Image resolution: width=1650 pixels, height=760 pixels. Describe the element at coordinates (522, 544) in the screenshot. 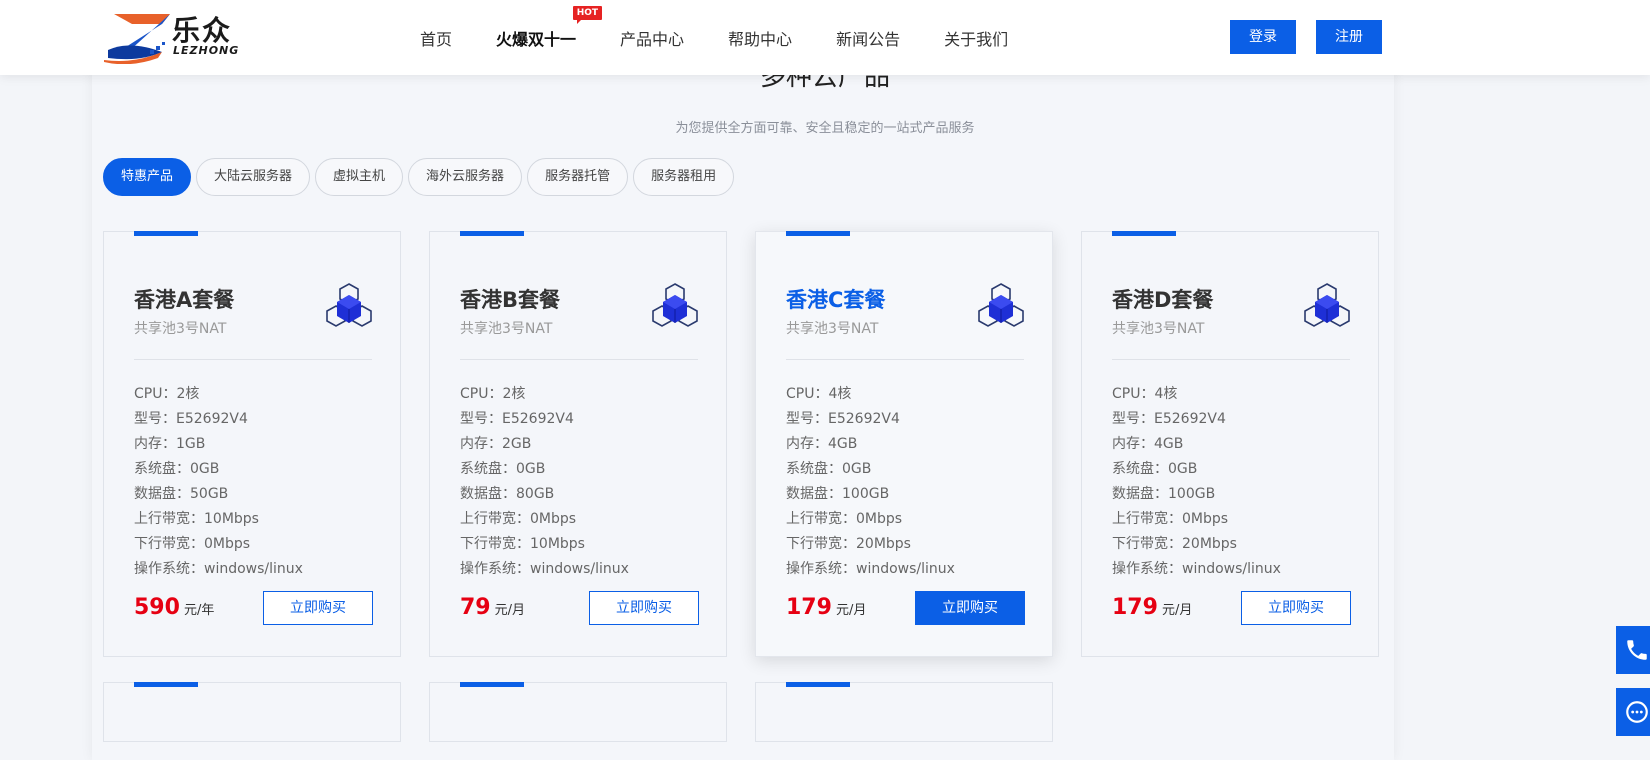

I see `spec-downstream: 下行带宽：10Mbps` at that location.